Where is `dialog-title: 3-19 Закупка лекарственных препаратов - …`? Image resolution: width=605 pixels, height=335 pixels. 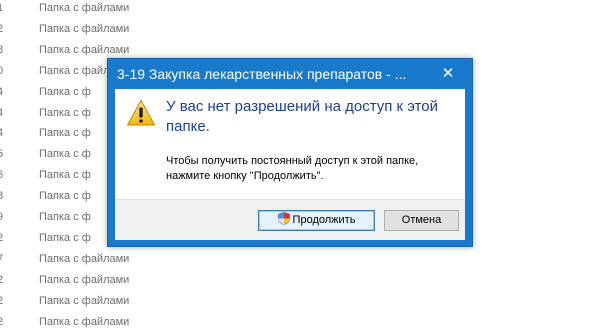
dialog-title: 3-19 Закупка лекарственных препаратов - … is located at coordinates (262, 74).